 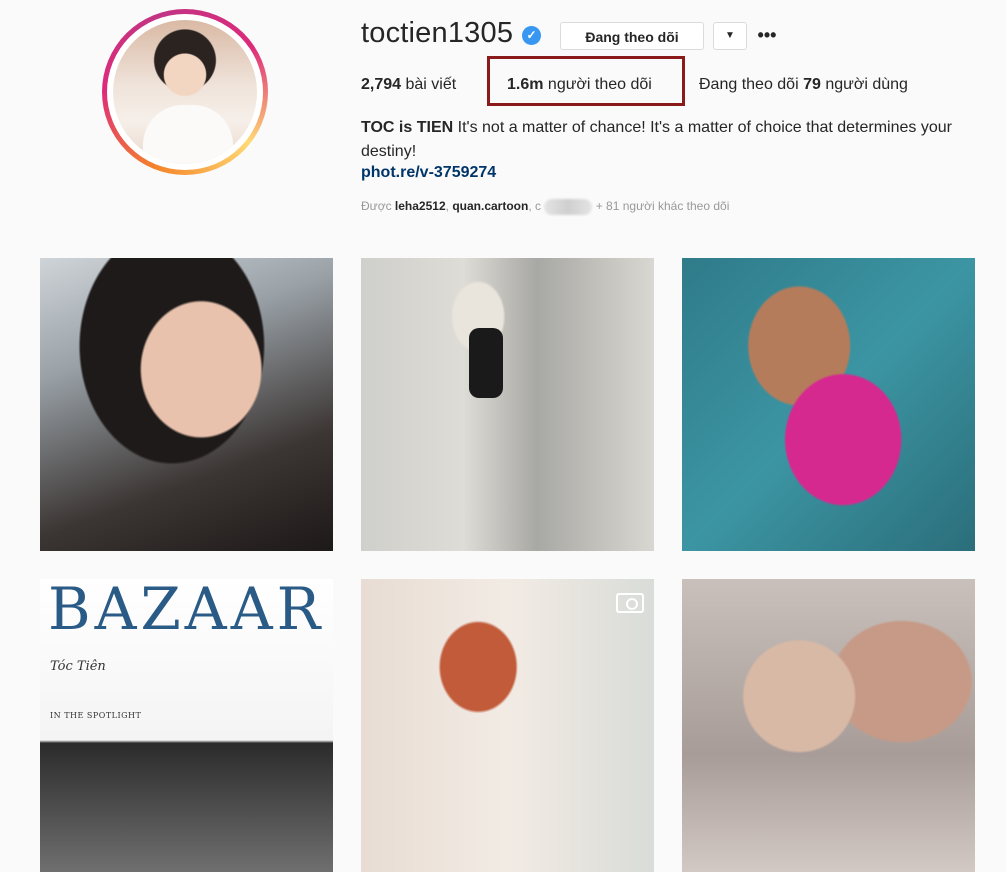 What do you see at coordinates (866, 84) in the screenshot?
I see `following-label: người dùng` at bounding box center [866, 84].